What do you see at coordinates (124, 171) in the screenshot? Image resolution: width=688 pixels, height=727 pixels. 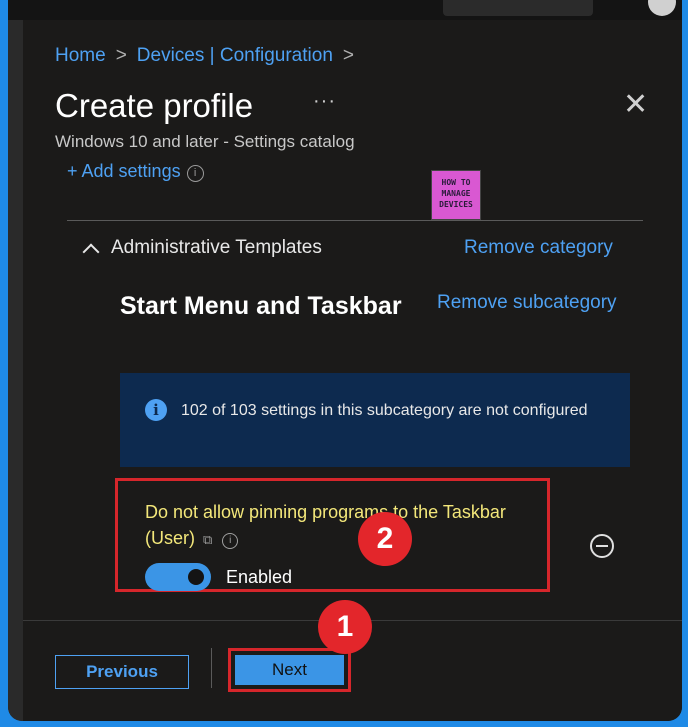 I see `add-settings-label: + Add settings` at bounding box center [124, 171].